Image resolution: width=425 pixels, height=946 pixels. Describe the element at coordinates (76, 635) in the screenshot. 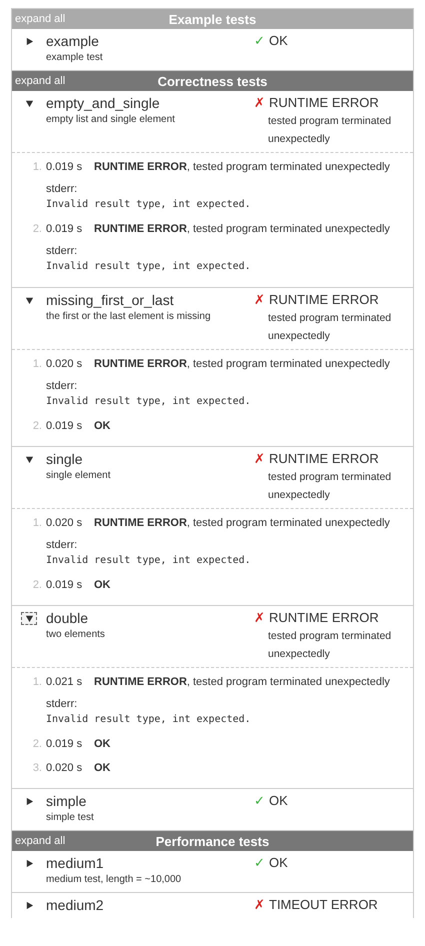

I see `test-description: two elements` at that location.